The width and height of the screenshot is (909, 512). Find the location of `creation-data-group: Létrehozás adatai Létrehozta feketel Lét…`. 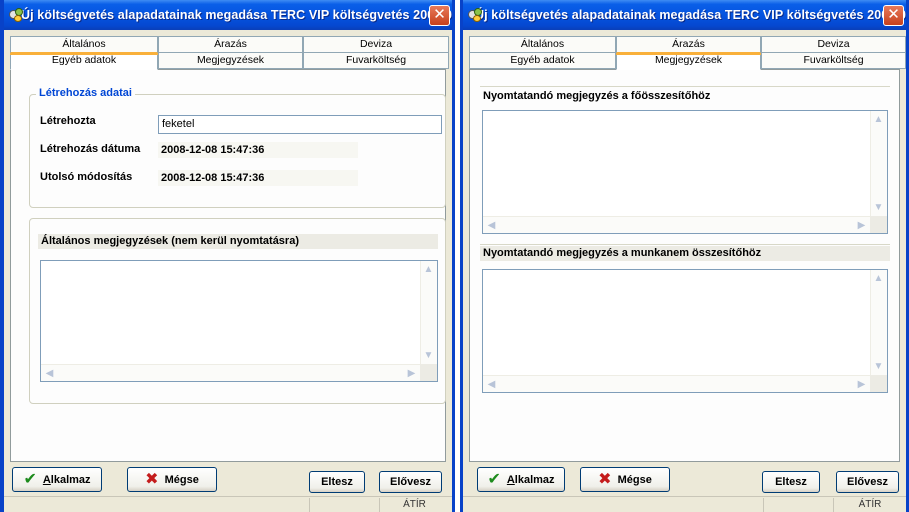

creation-data-group: Létrehozás adatai Létrehozta feketel Lét… is located at coordinates (237, 147).